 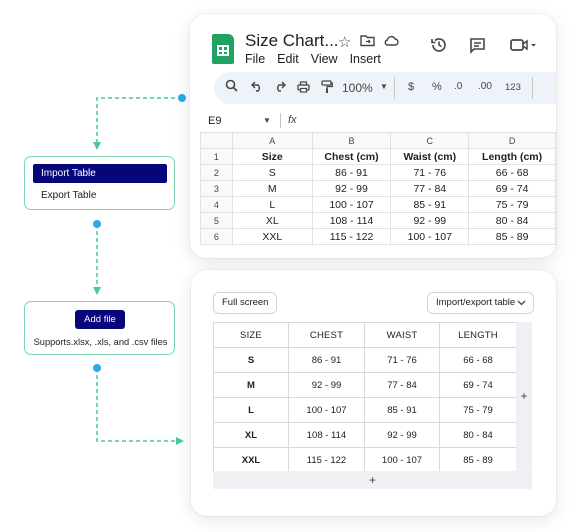 I want to click on table-cell: XL, so click(x=251, y=435).